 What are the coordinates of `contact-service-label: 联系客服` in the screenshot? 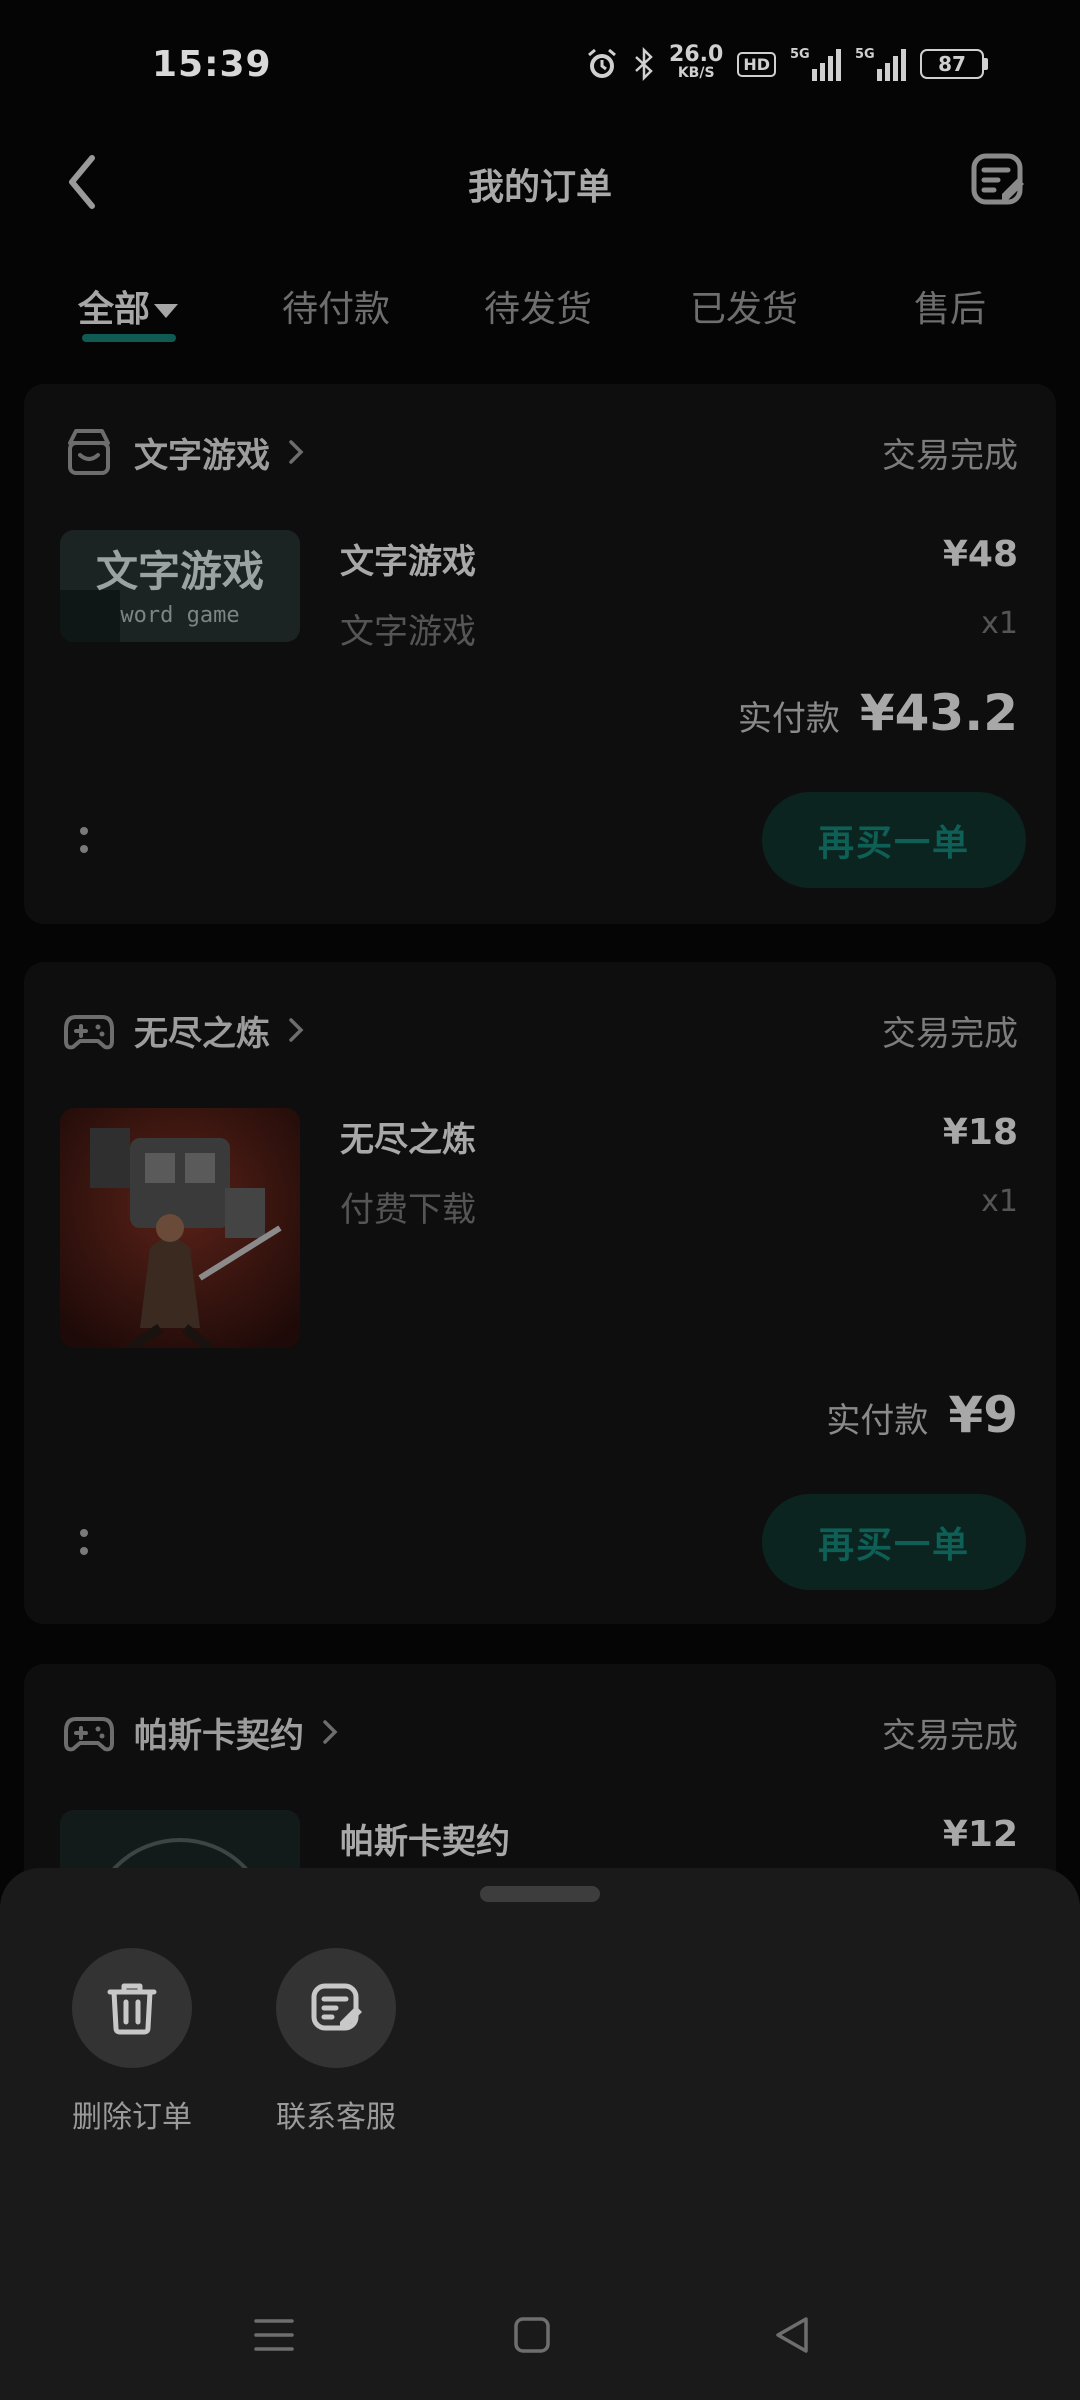 It's located at (336, 2117).